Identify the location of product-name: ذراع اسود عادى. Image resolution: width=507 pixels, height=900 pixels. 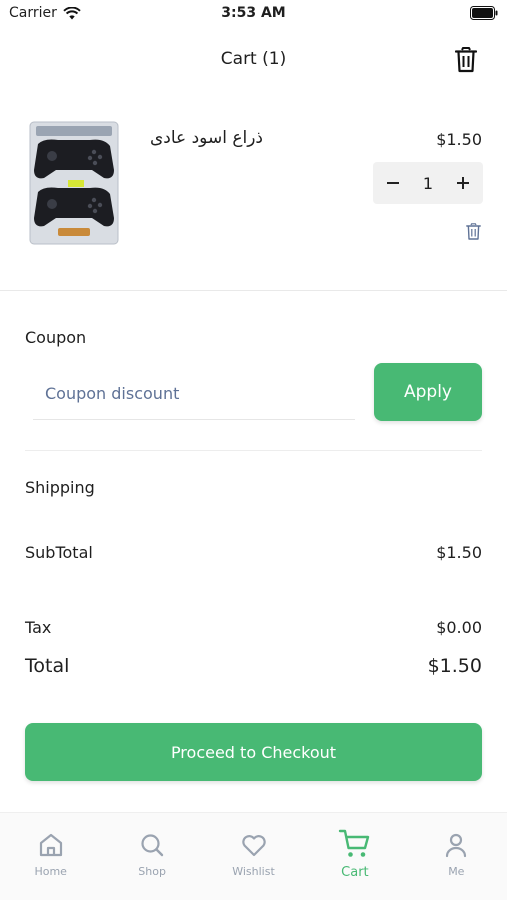
(206, 138).